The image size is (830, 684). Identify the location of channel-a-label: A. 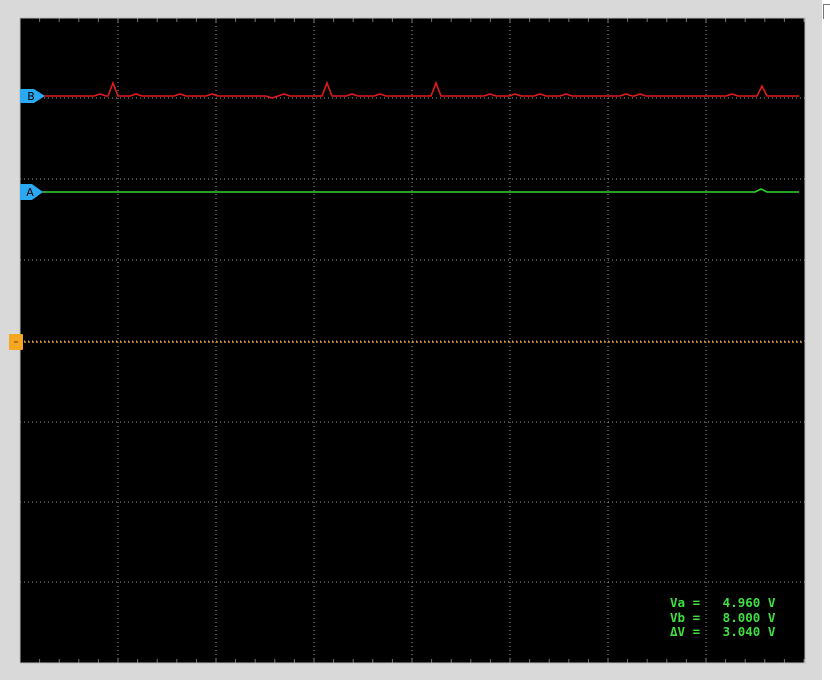
(30, 192).